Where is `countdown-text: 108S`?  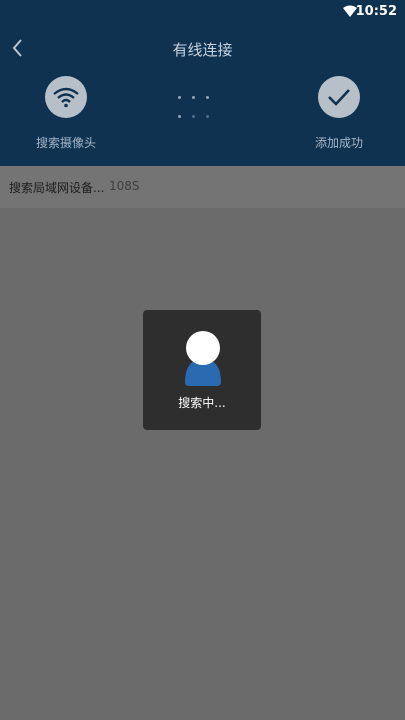 countdown-text: 108S is located at coordinates (124, 186).